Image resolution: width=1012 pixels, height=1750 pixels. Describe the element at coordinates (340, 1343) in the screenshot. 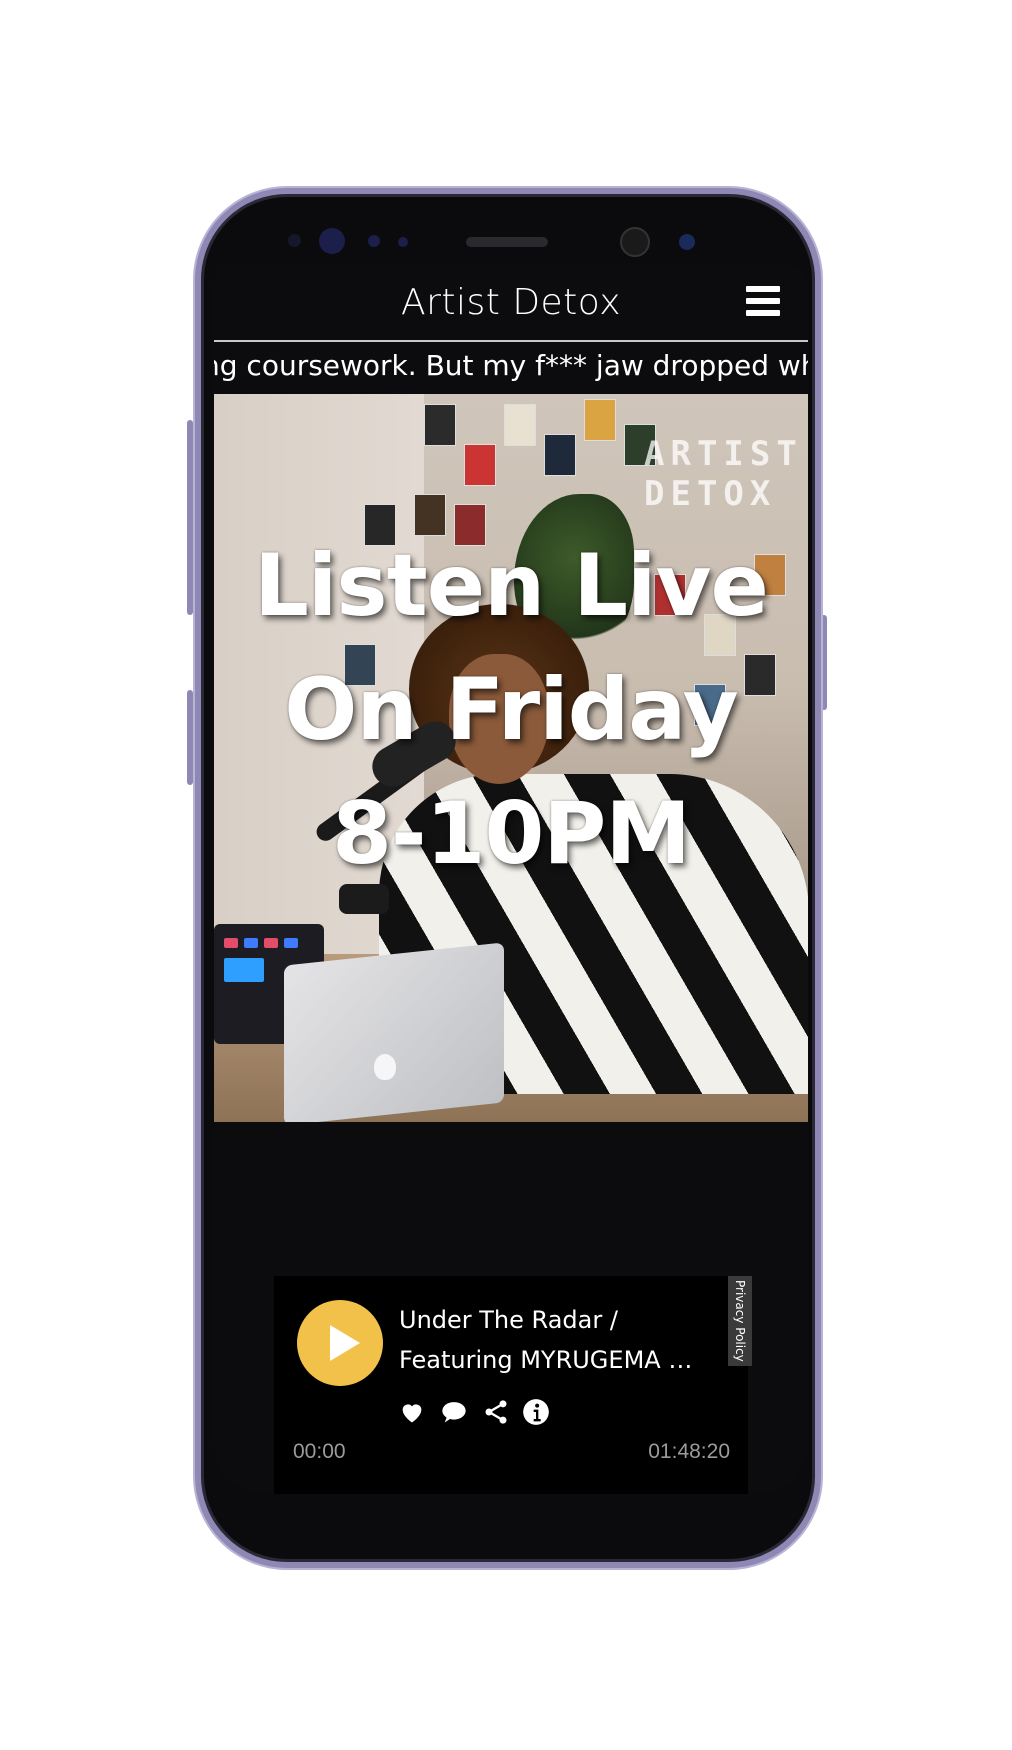

I see `play-button` at that location.